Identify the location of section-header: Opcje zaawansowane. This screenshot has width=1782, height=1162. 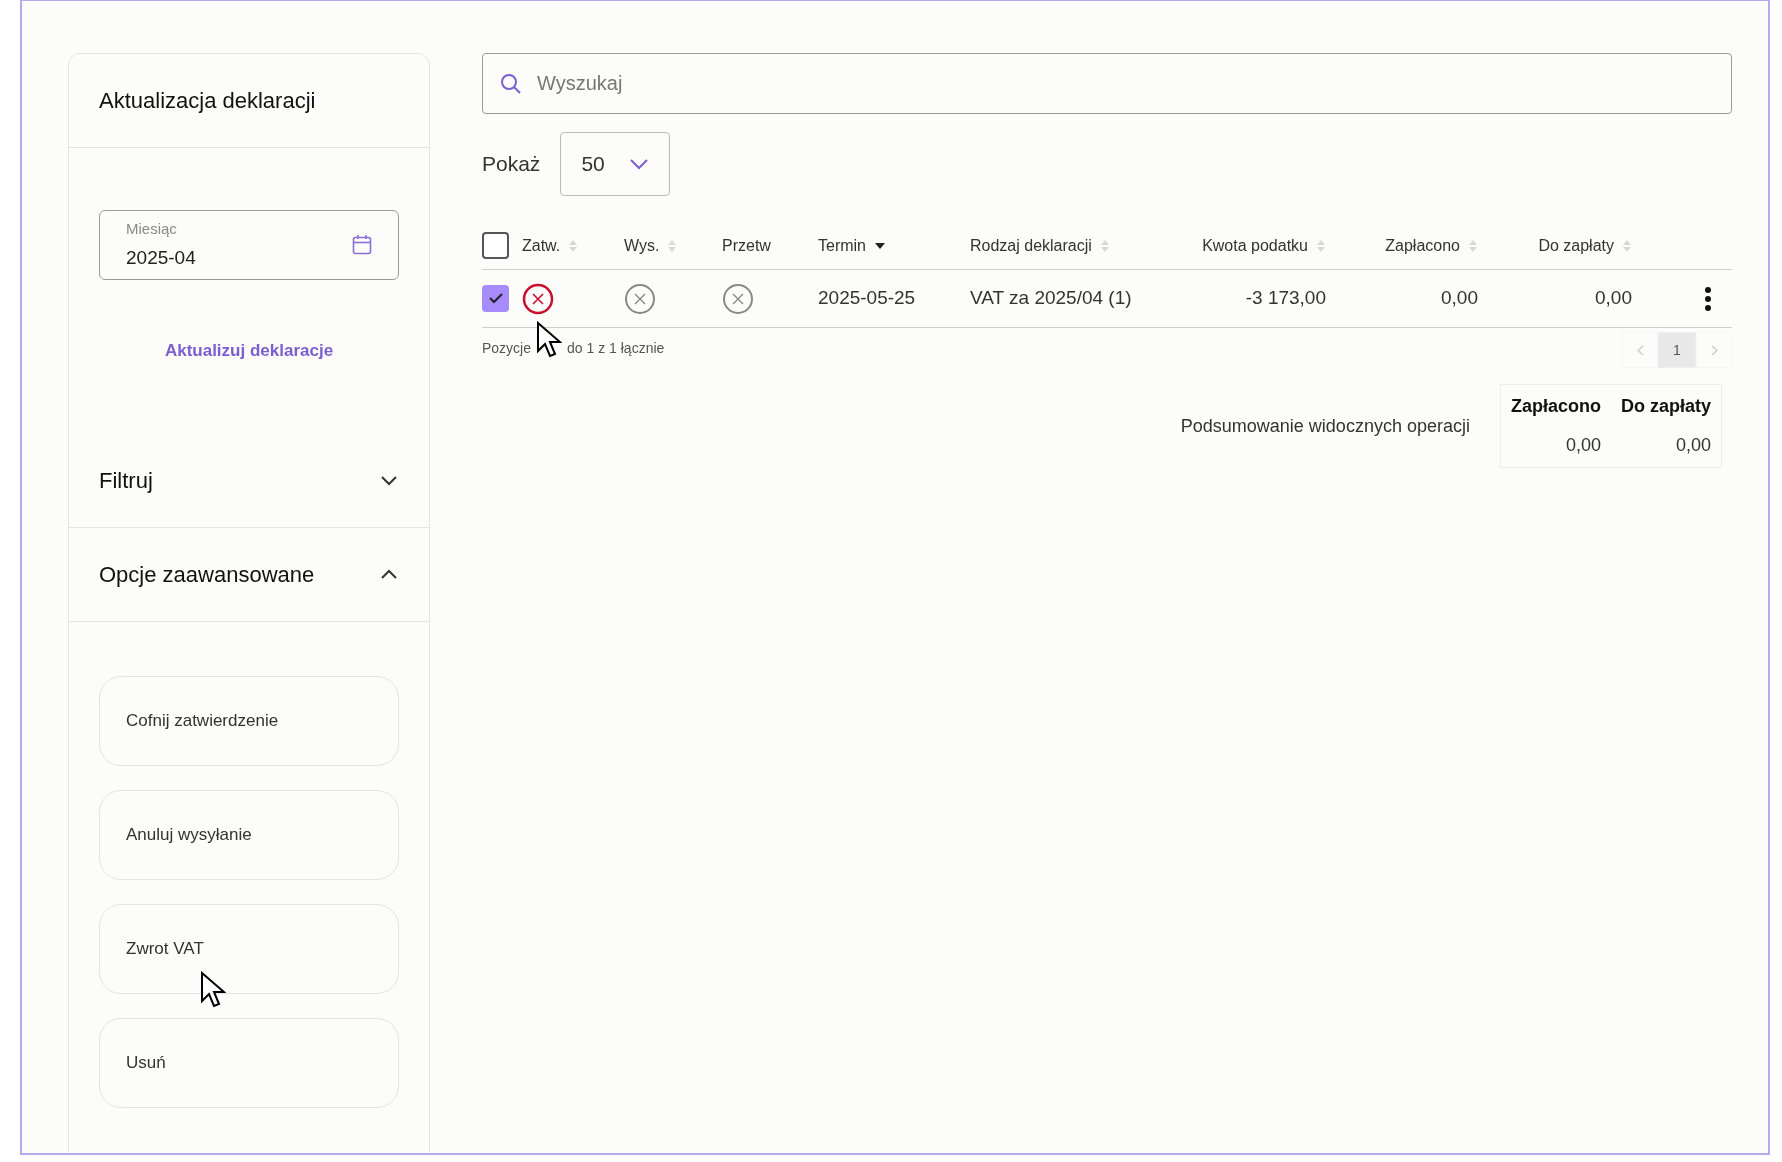
(249, 574).